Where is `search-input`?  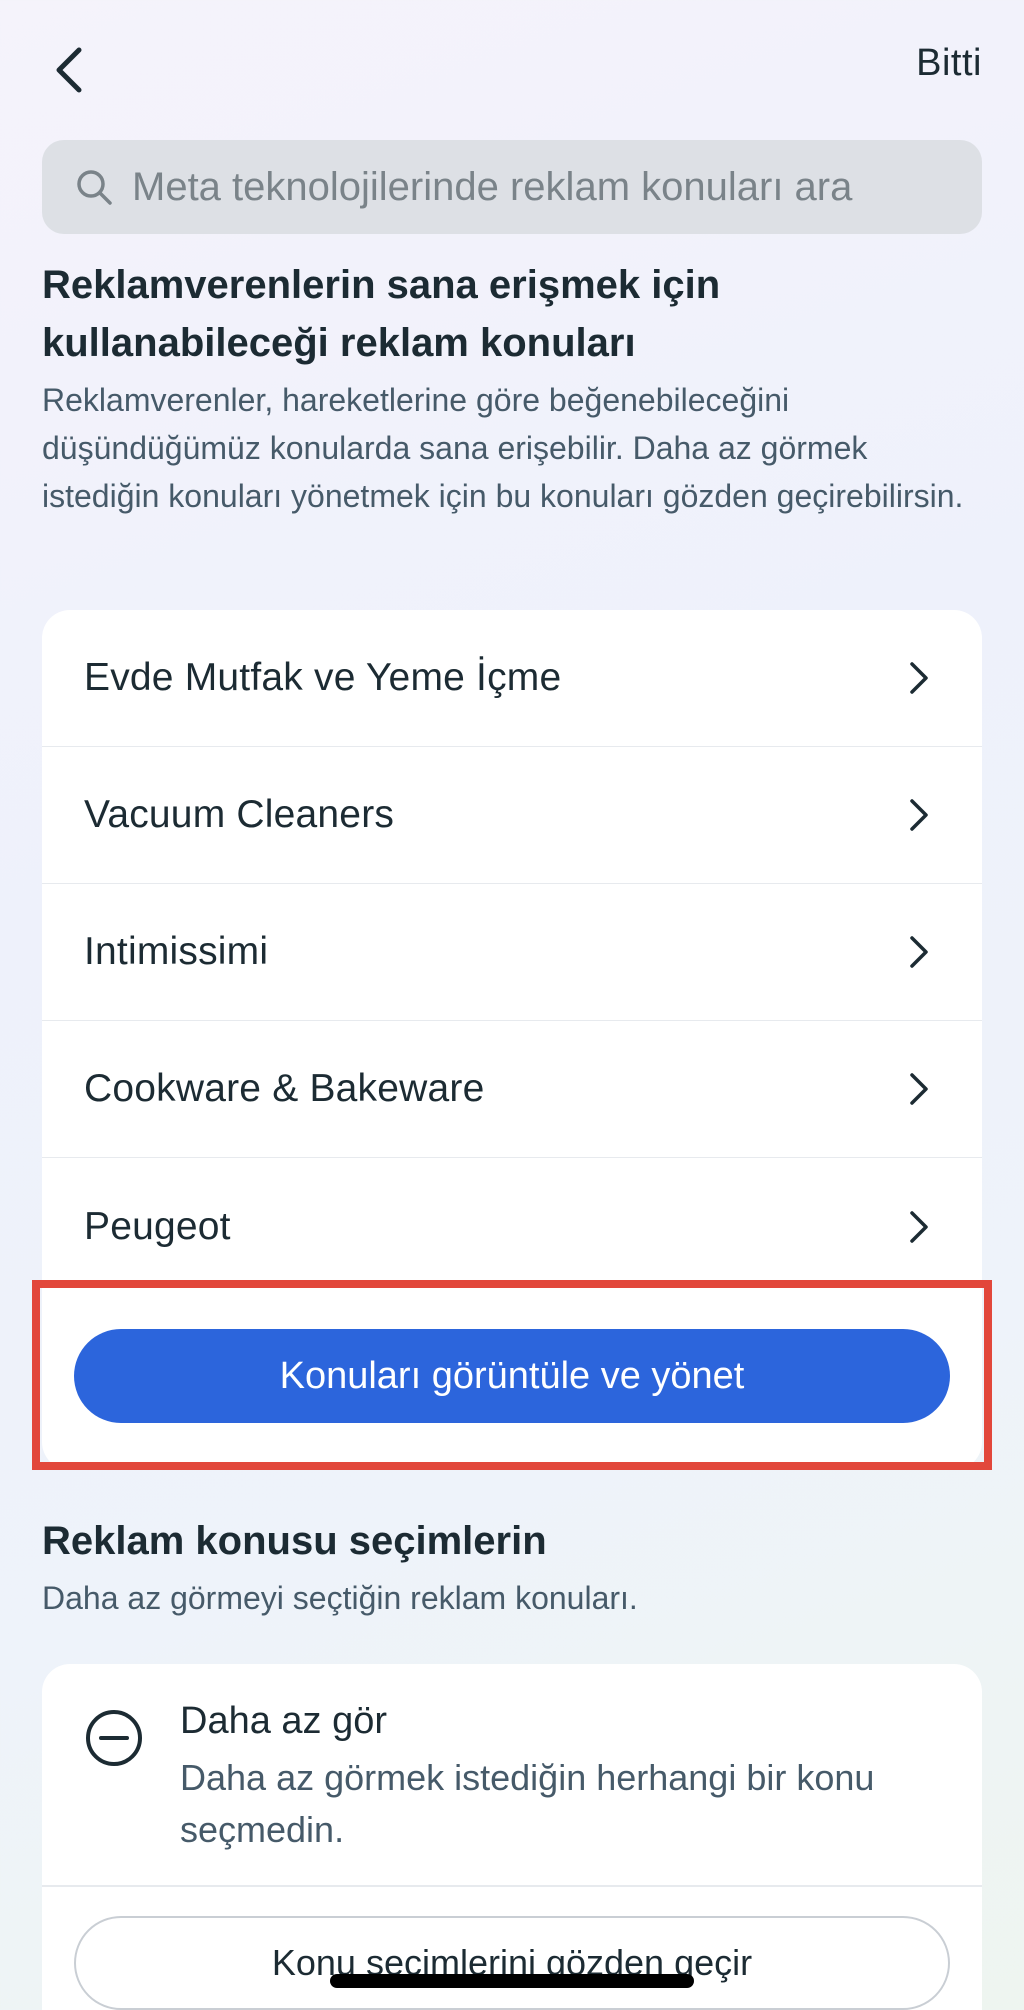 search-input is located at coordinates (542, 187).